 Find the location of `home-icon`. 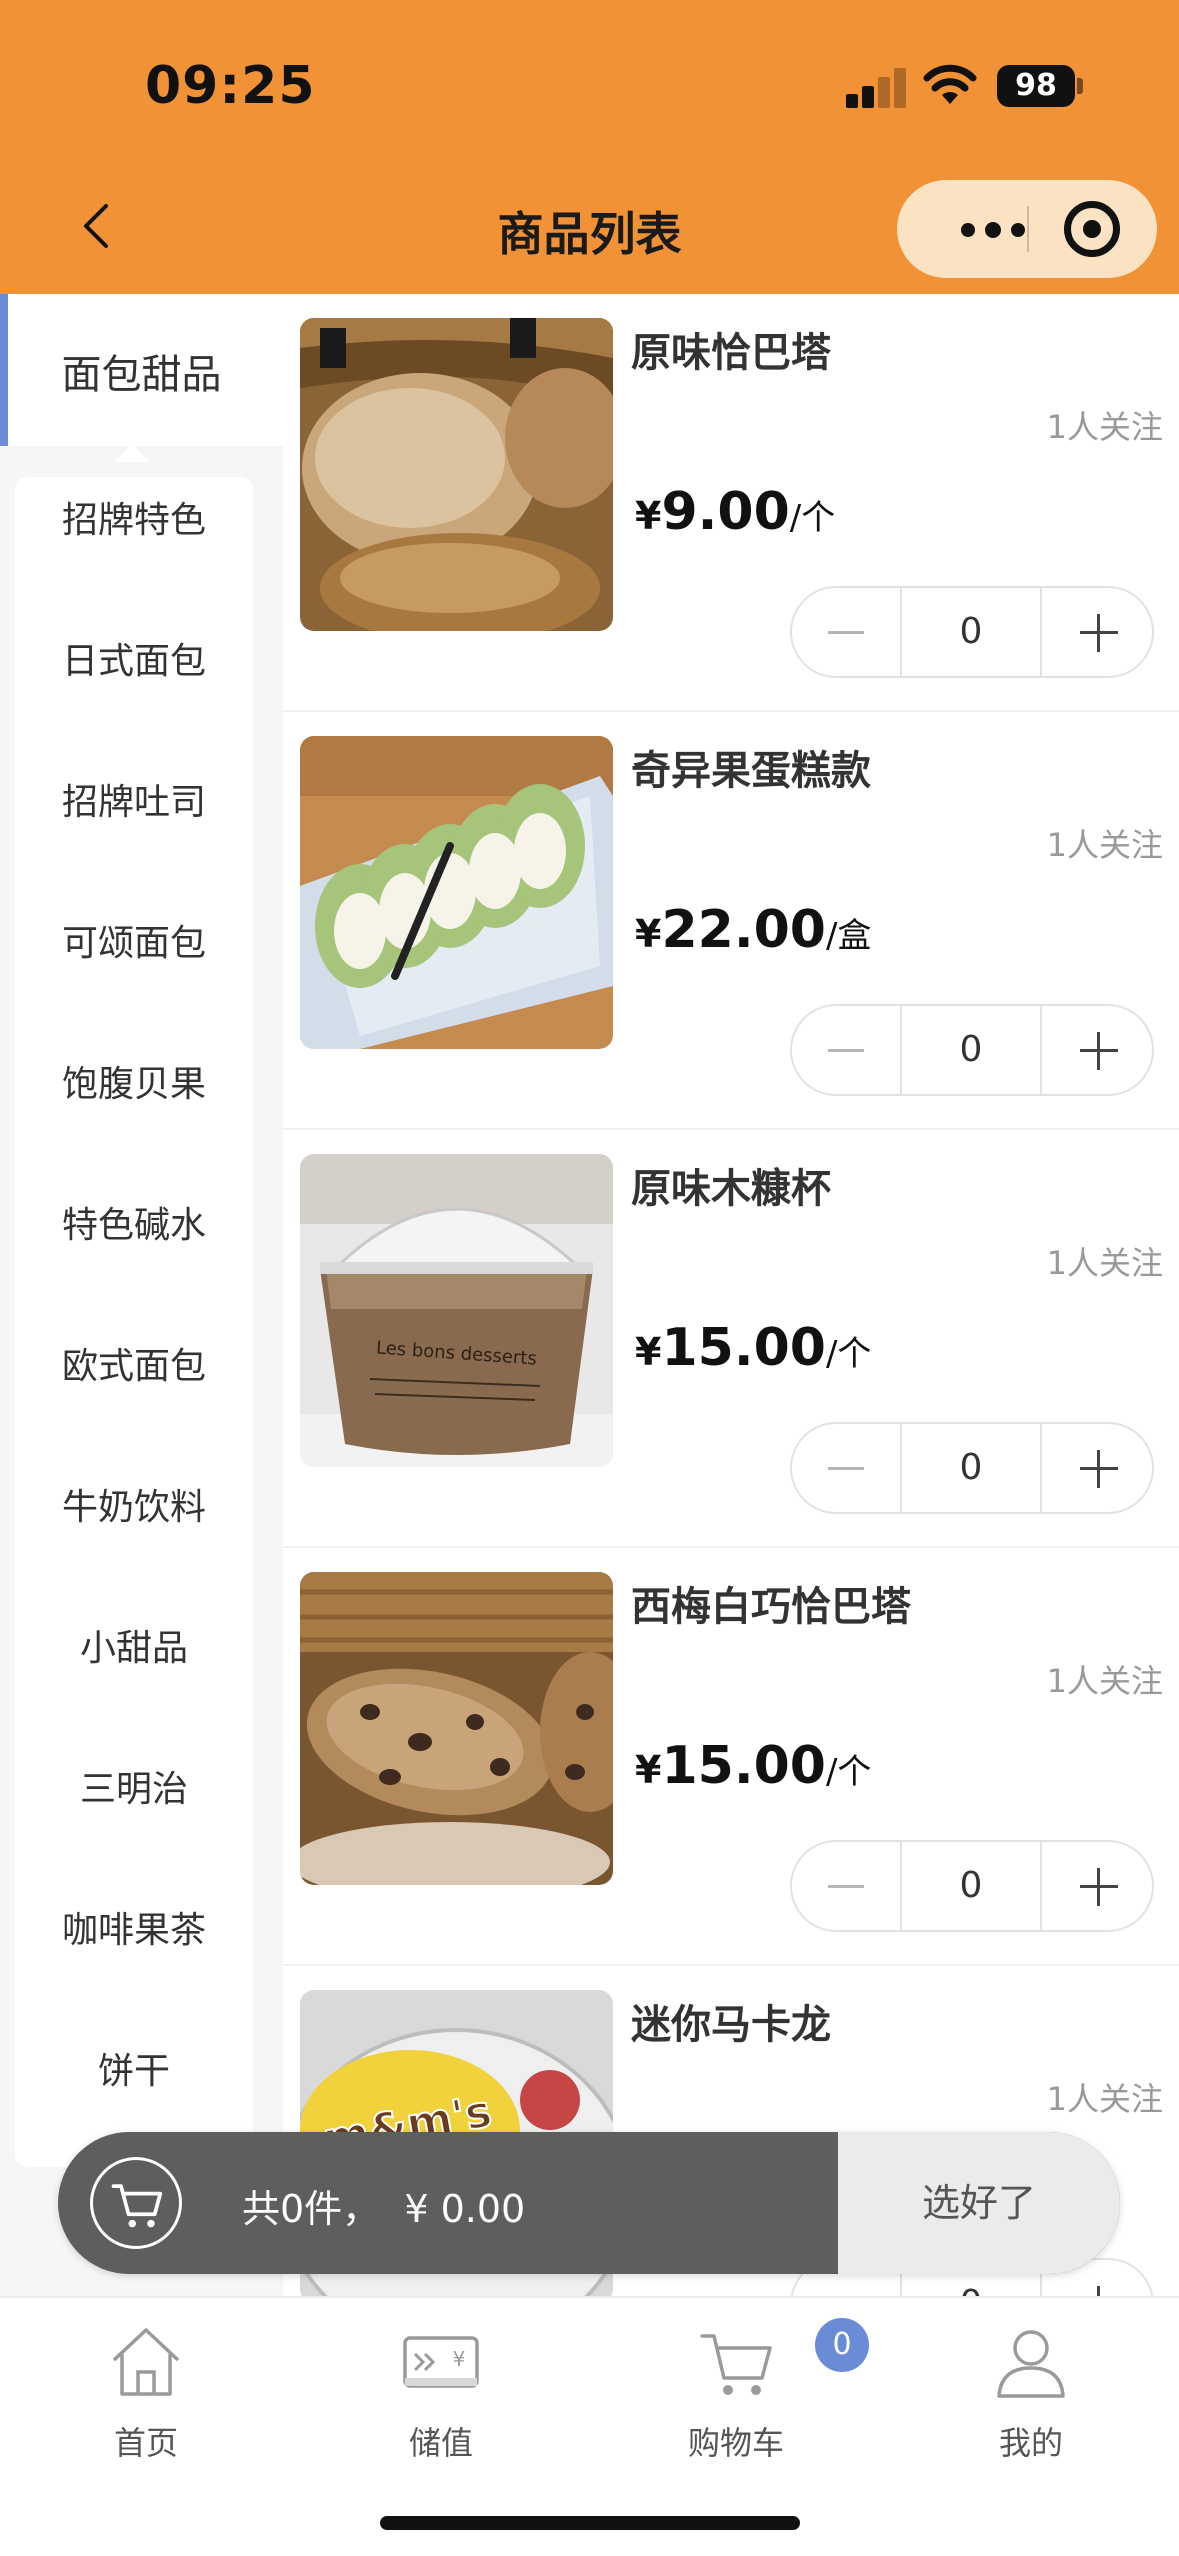

home-icon is located at coordinates (146, 2362).